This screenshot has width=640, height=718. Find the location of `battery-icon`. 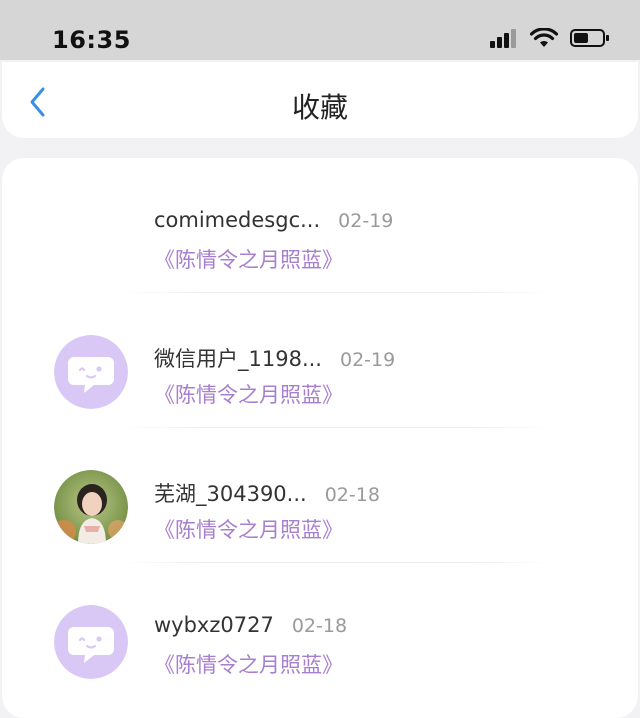

battery-icon is located at coordinates (589, 38).